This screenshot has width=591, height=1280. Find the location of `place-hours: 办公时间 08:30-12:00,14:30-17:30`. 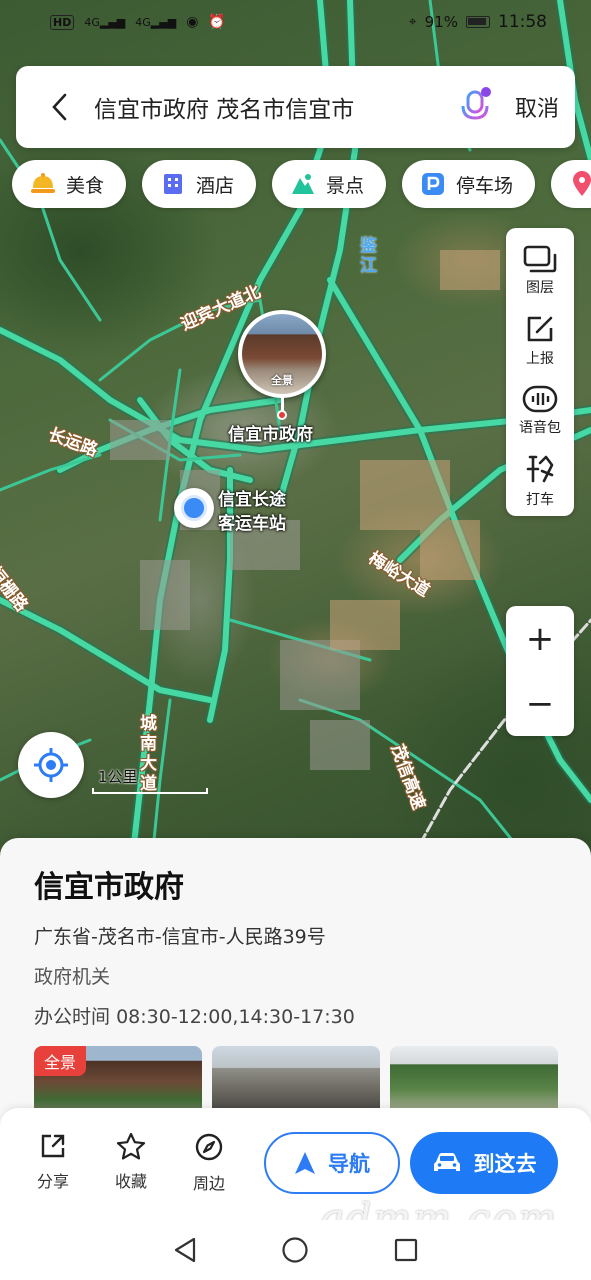

place-hours: 办公时间 08:30-12:00,14:30-17:30 is located at coordinates (194, 1015).